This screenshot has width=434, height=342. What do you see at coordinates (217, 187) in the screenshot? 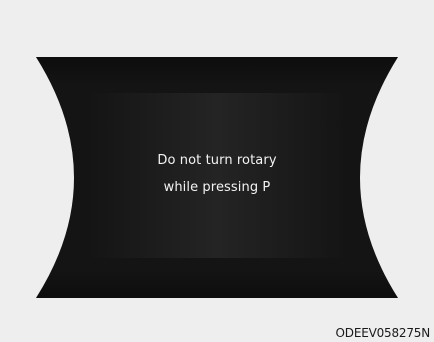
I see `warning-message-line-2: while pressing P` at bounding box center [217, 187].